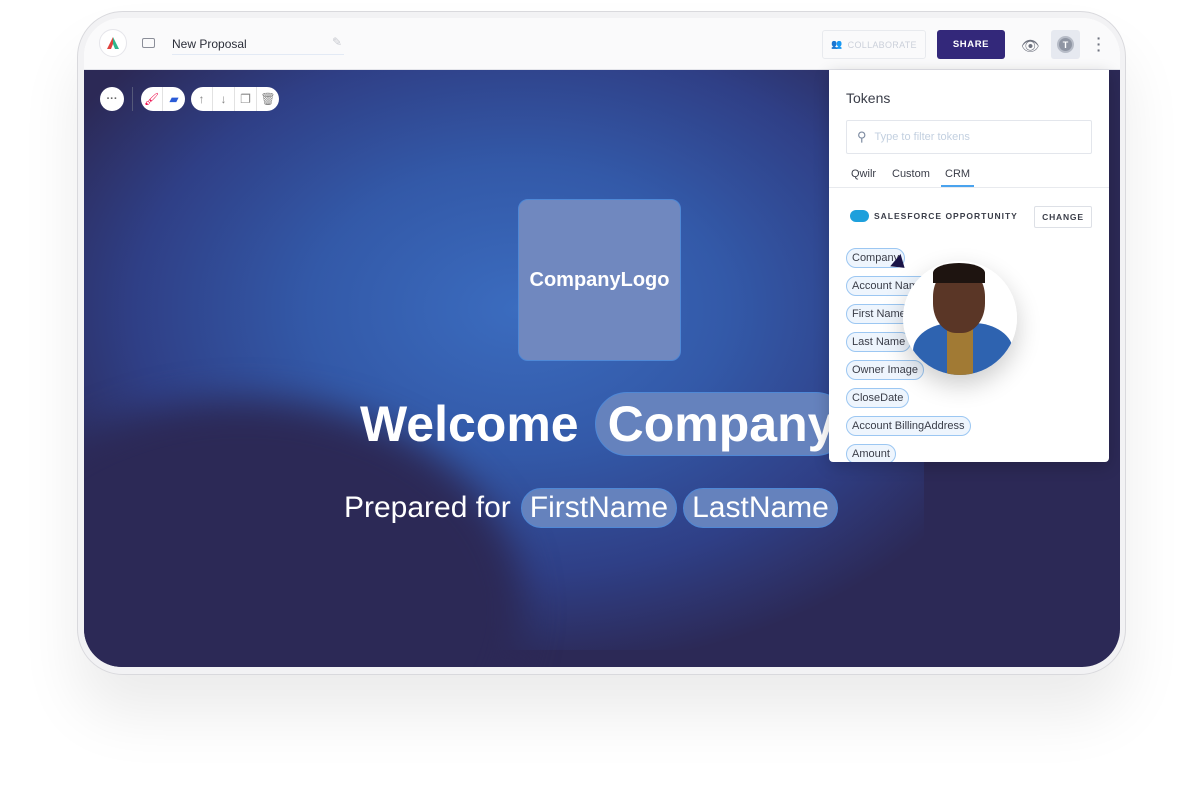  What do you see at coordinates (209, 44) in the screenshot?
I see `document-title: New Proposal` at bounding box center [209, 44].